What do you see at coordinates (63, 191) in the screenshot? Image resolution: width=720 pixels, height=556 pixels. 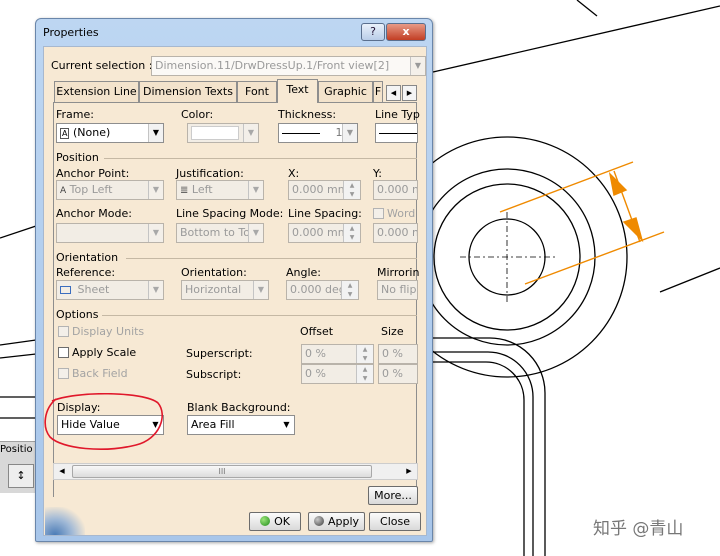 I see `anchor-point-icon: A` at bounding box center [63, 191].